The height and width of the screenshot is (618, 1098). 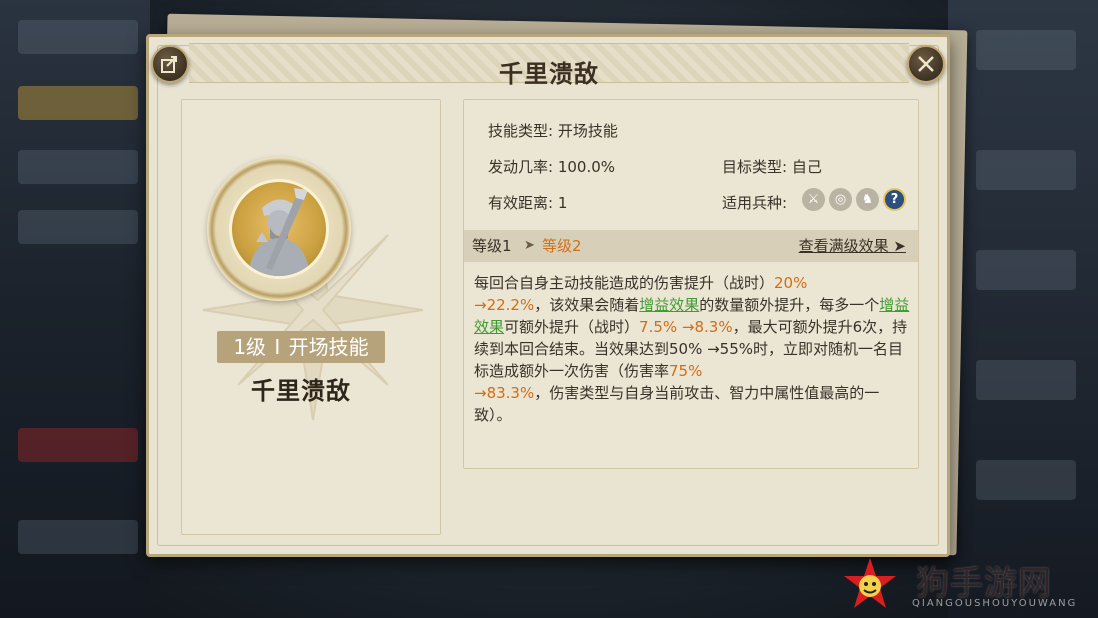 I want to click on desc-value: 20%, so click(x=791, y=283).